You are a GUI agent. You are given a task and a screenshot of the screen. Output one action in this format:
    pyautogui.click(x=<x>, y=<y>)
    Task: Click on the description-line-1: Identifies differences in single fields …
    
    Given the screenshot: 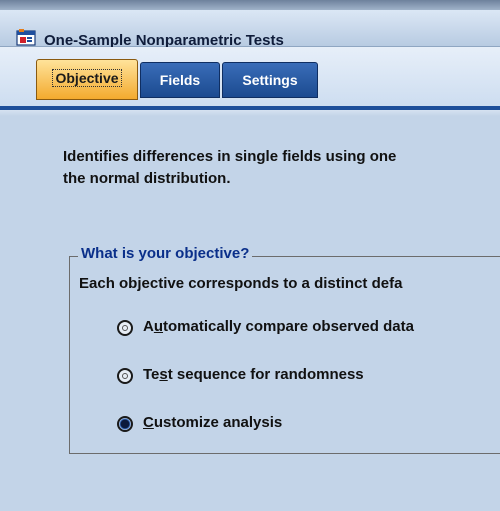 What is the action you would take?
    pyautogui.click(x=230, y=156)
    